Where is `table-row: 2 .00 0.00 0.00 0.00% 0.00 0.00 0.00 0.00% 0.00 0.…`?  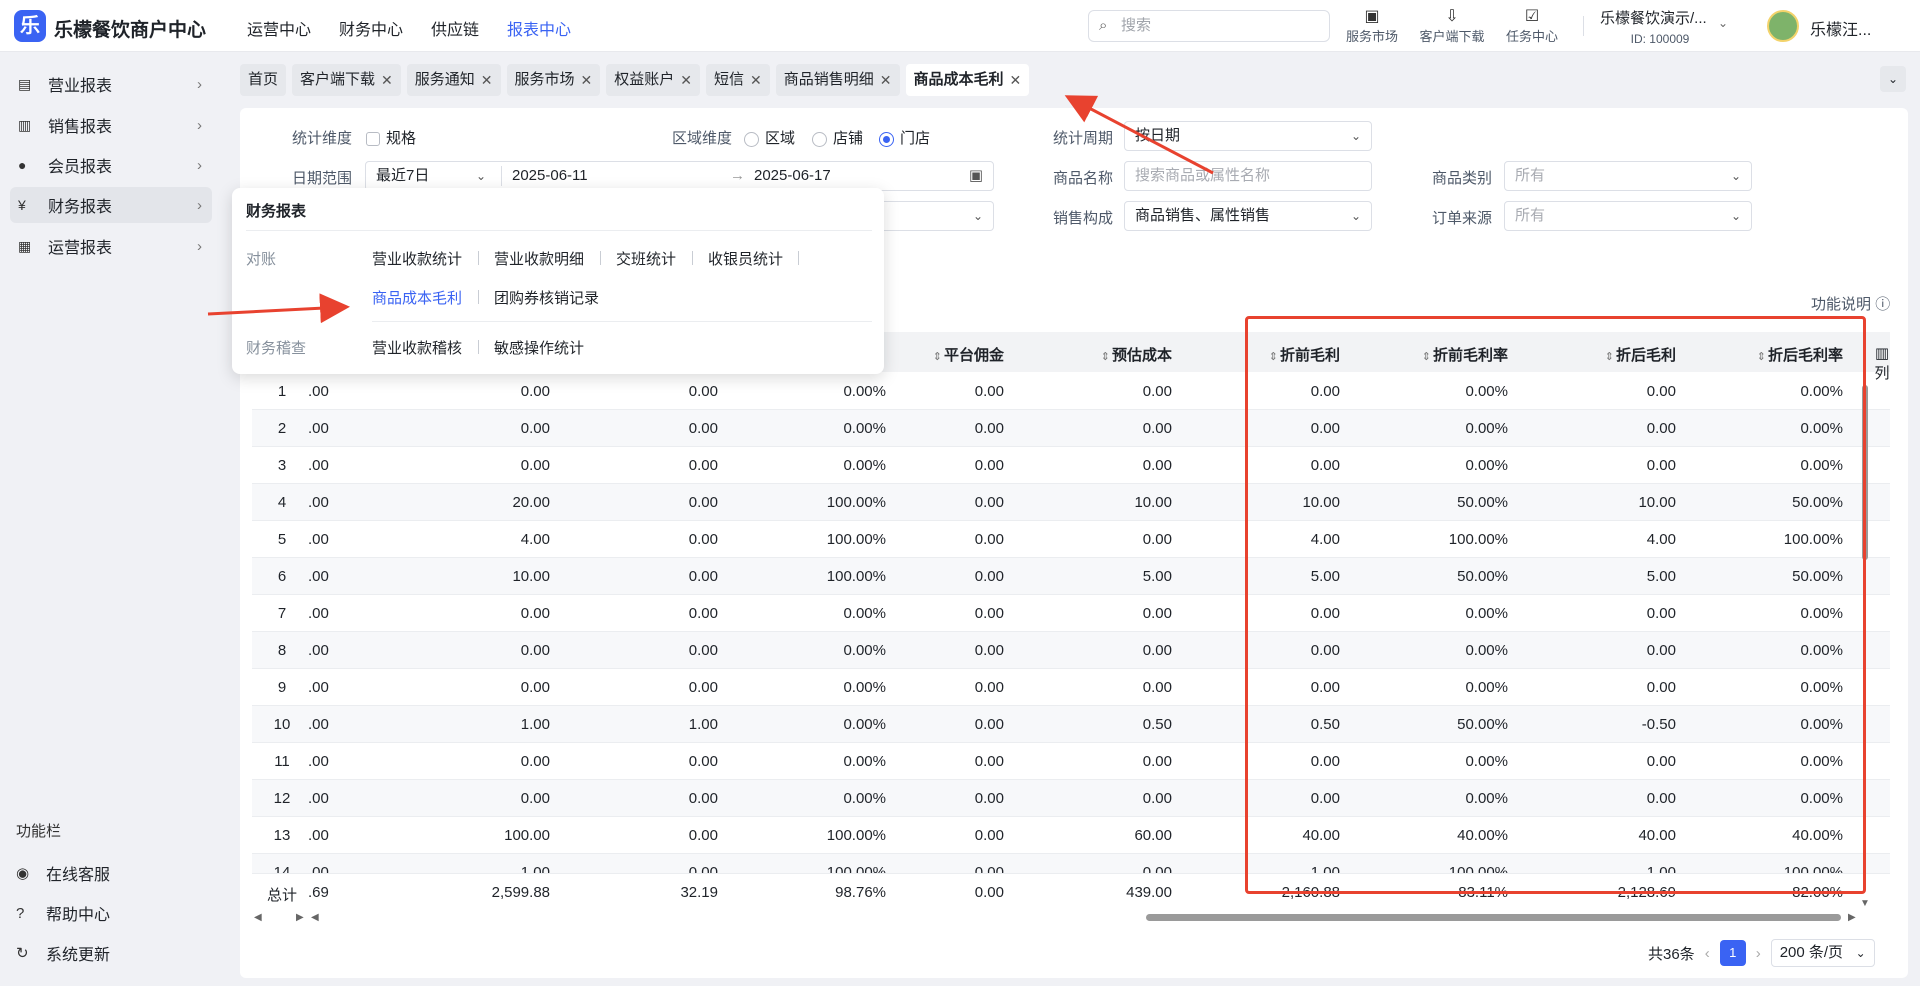 table-row: 2 .00 0.00 0.00 0.00% 0.00 0.00 0.00 0.00% 0.00 0.… is located at coordinates (1071, 428).